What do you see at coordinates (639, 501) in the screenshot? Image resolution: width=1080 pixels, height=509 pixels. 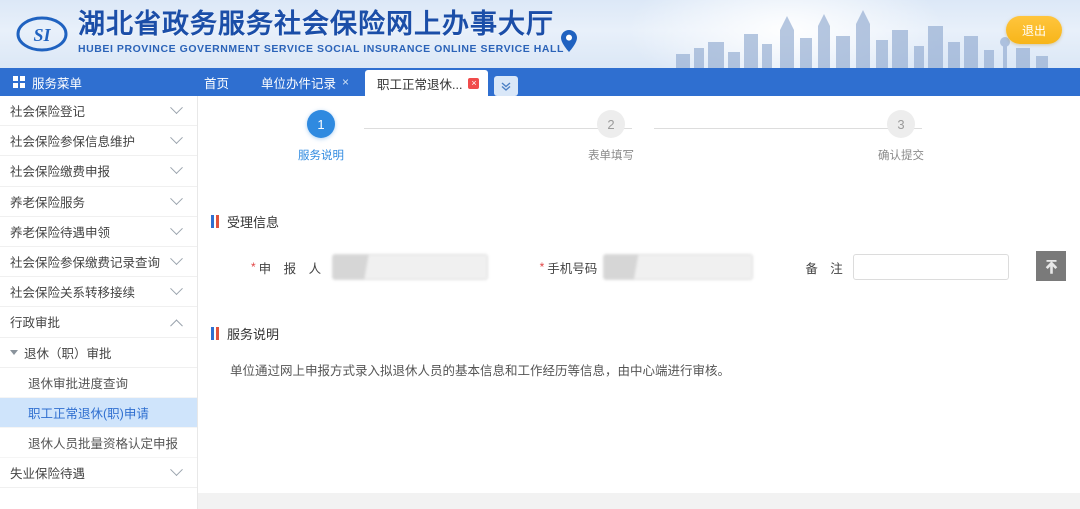 I see `footer-strip` at bounding box center [639, 501].